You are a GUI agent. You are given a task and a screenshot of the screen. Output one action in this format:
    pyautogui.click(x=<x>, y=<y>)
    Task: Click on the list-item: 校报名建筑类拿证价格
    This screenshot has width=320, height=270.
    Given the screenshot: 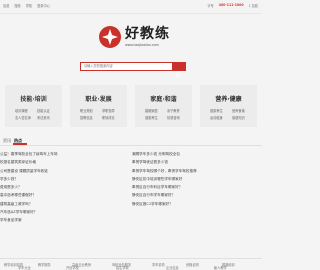 What is the action you would take?
    pyautogui.click(x=64, y=162)
    